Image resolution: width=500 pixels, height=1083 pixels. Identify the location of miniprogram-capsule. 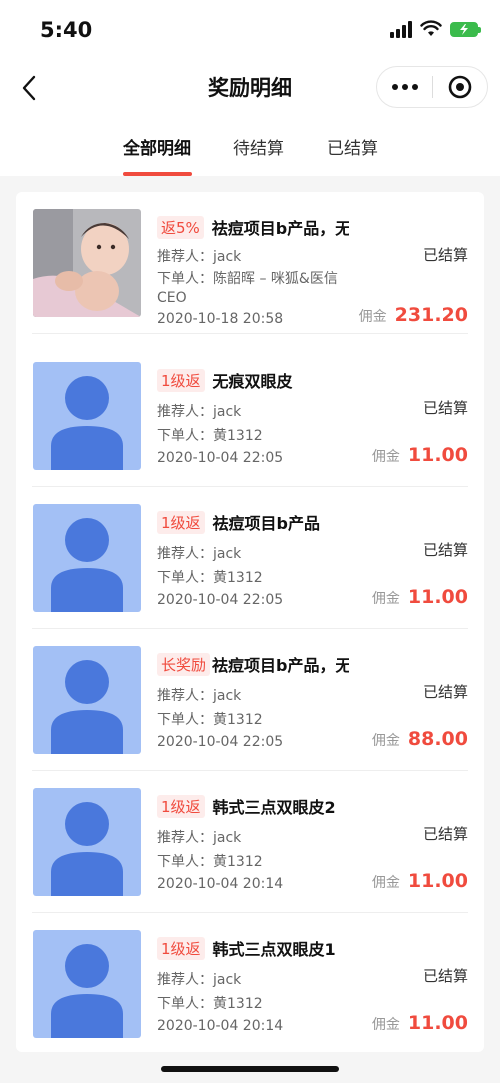
(432, 87).